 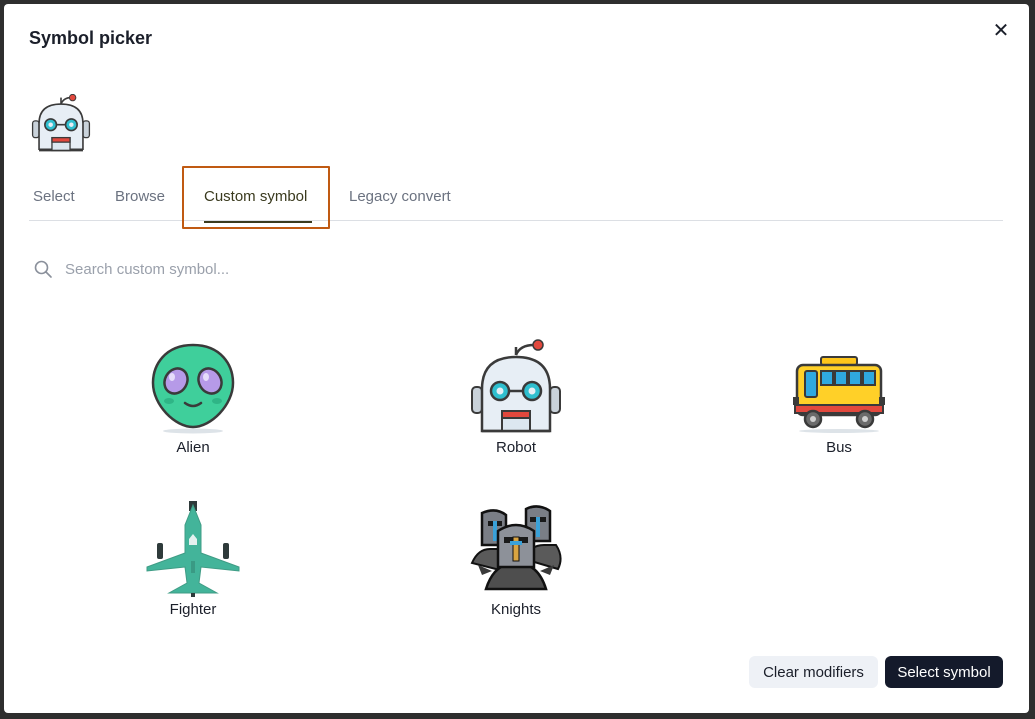 What do you see at coordinates (516, 548) in the screenshot?
I see `knights-icon` at bounding box center [516, 548].